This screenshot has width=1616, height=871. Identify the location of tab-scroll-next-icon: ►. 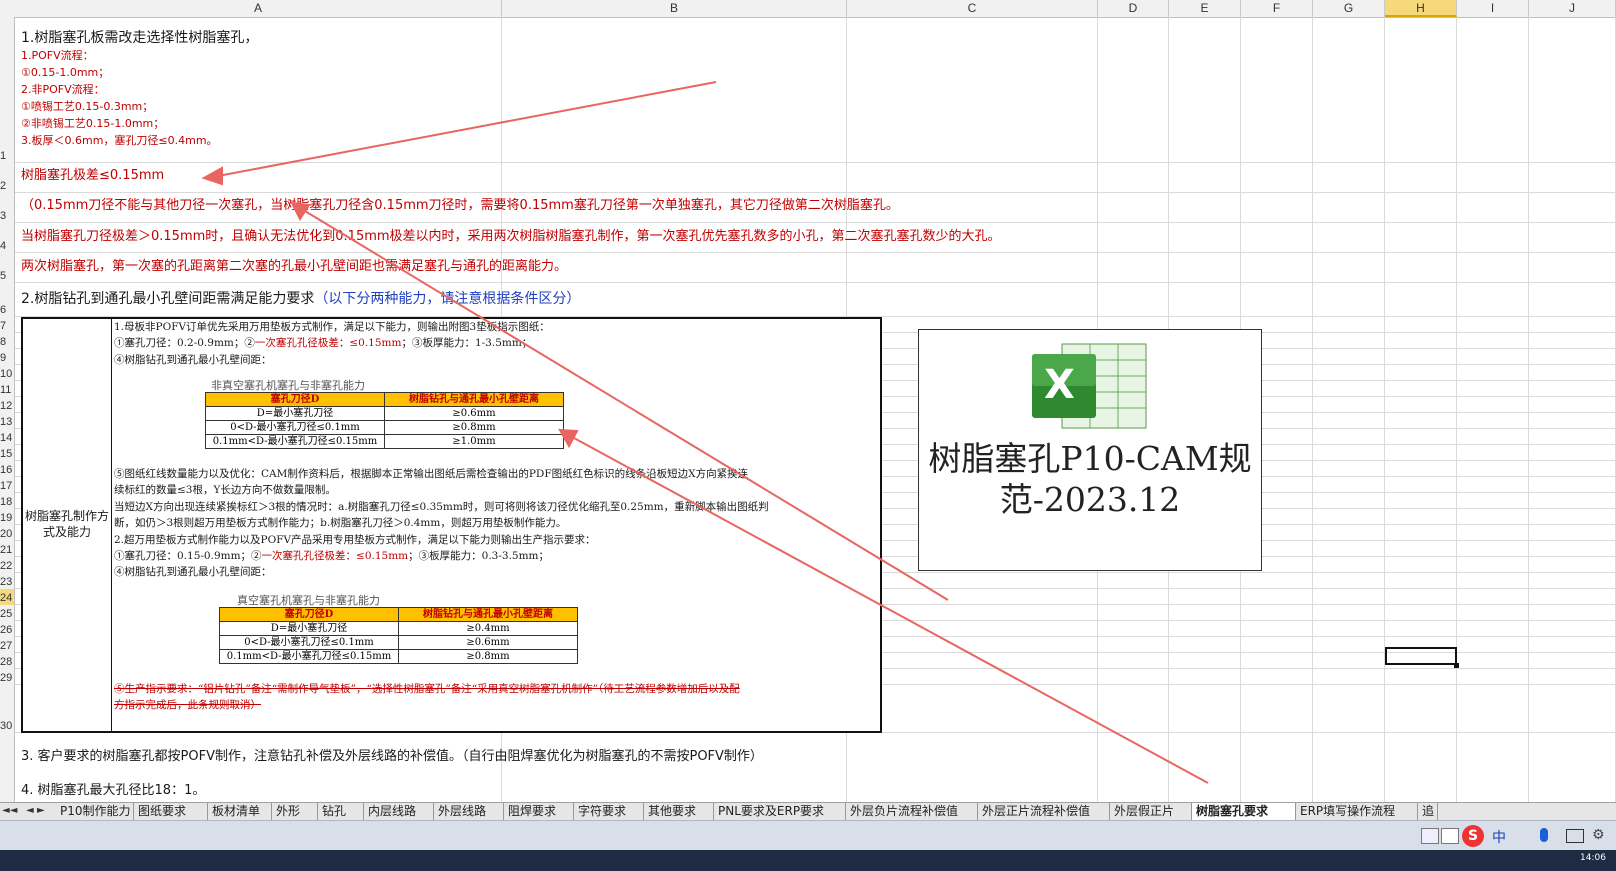
(41, 810).